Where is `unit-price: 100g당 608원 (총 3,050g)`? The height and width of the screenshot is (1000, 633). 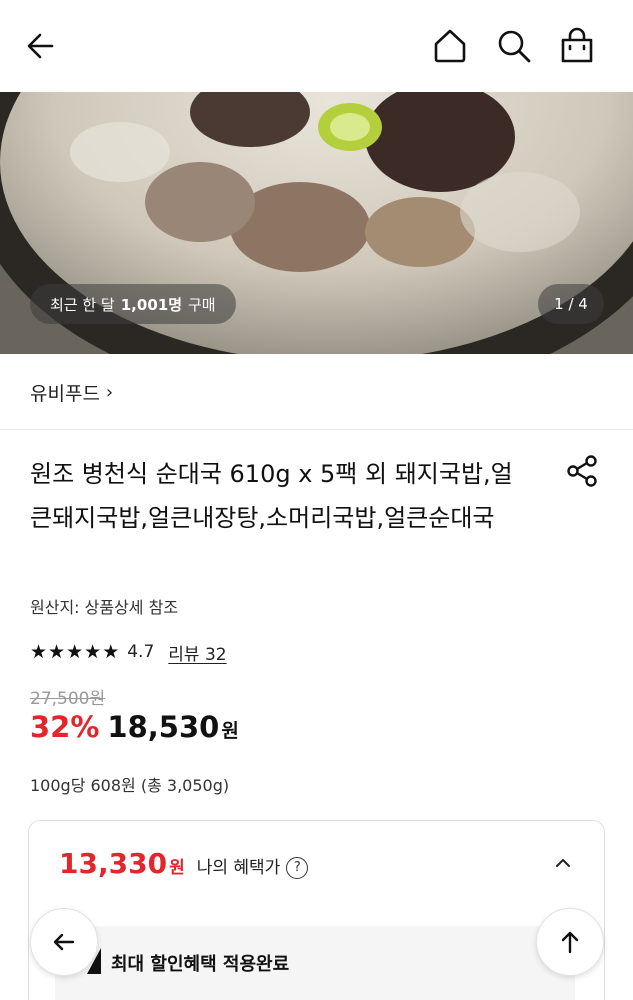 unit-price: 100g당 608원 (총 3,050g) is located at coordinates (130, 785).